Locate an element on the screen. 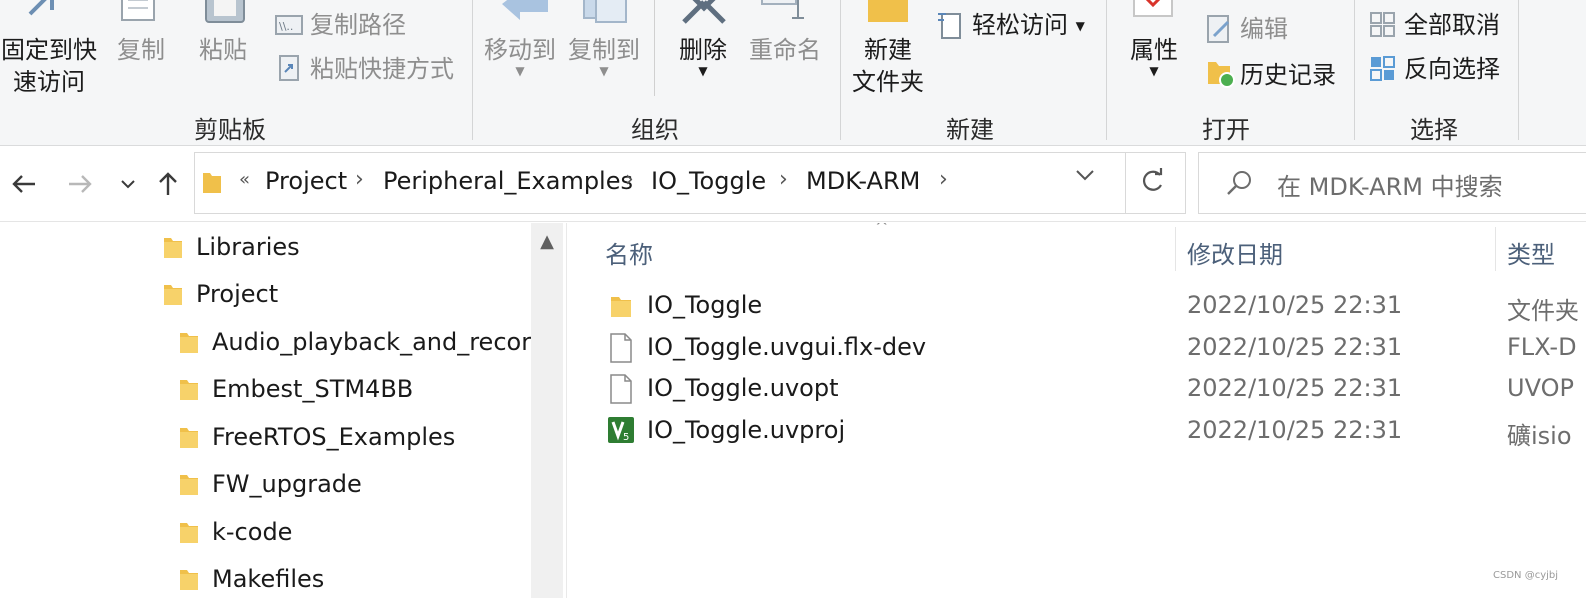  history-button: 历史记录 is located at coordinates (1288, 75).